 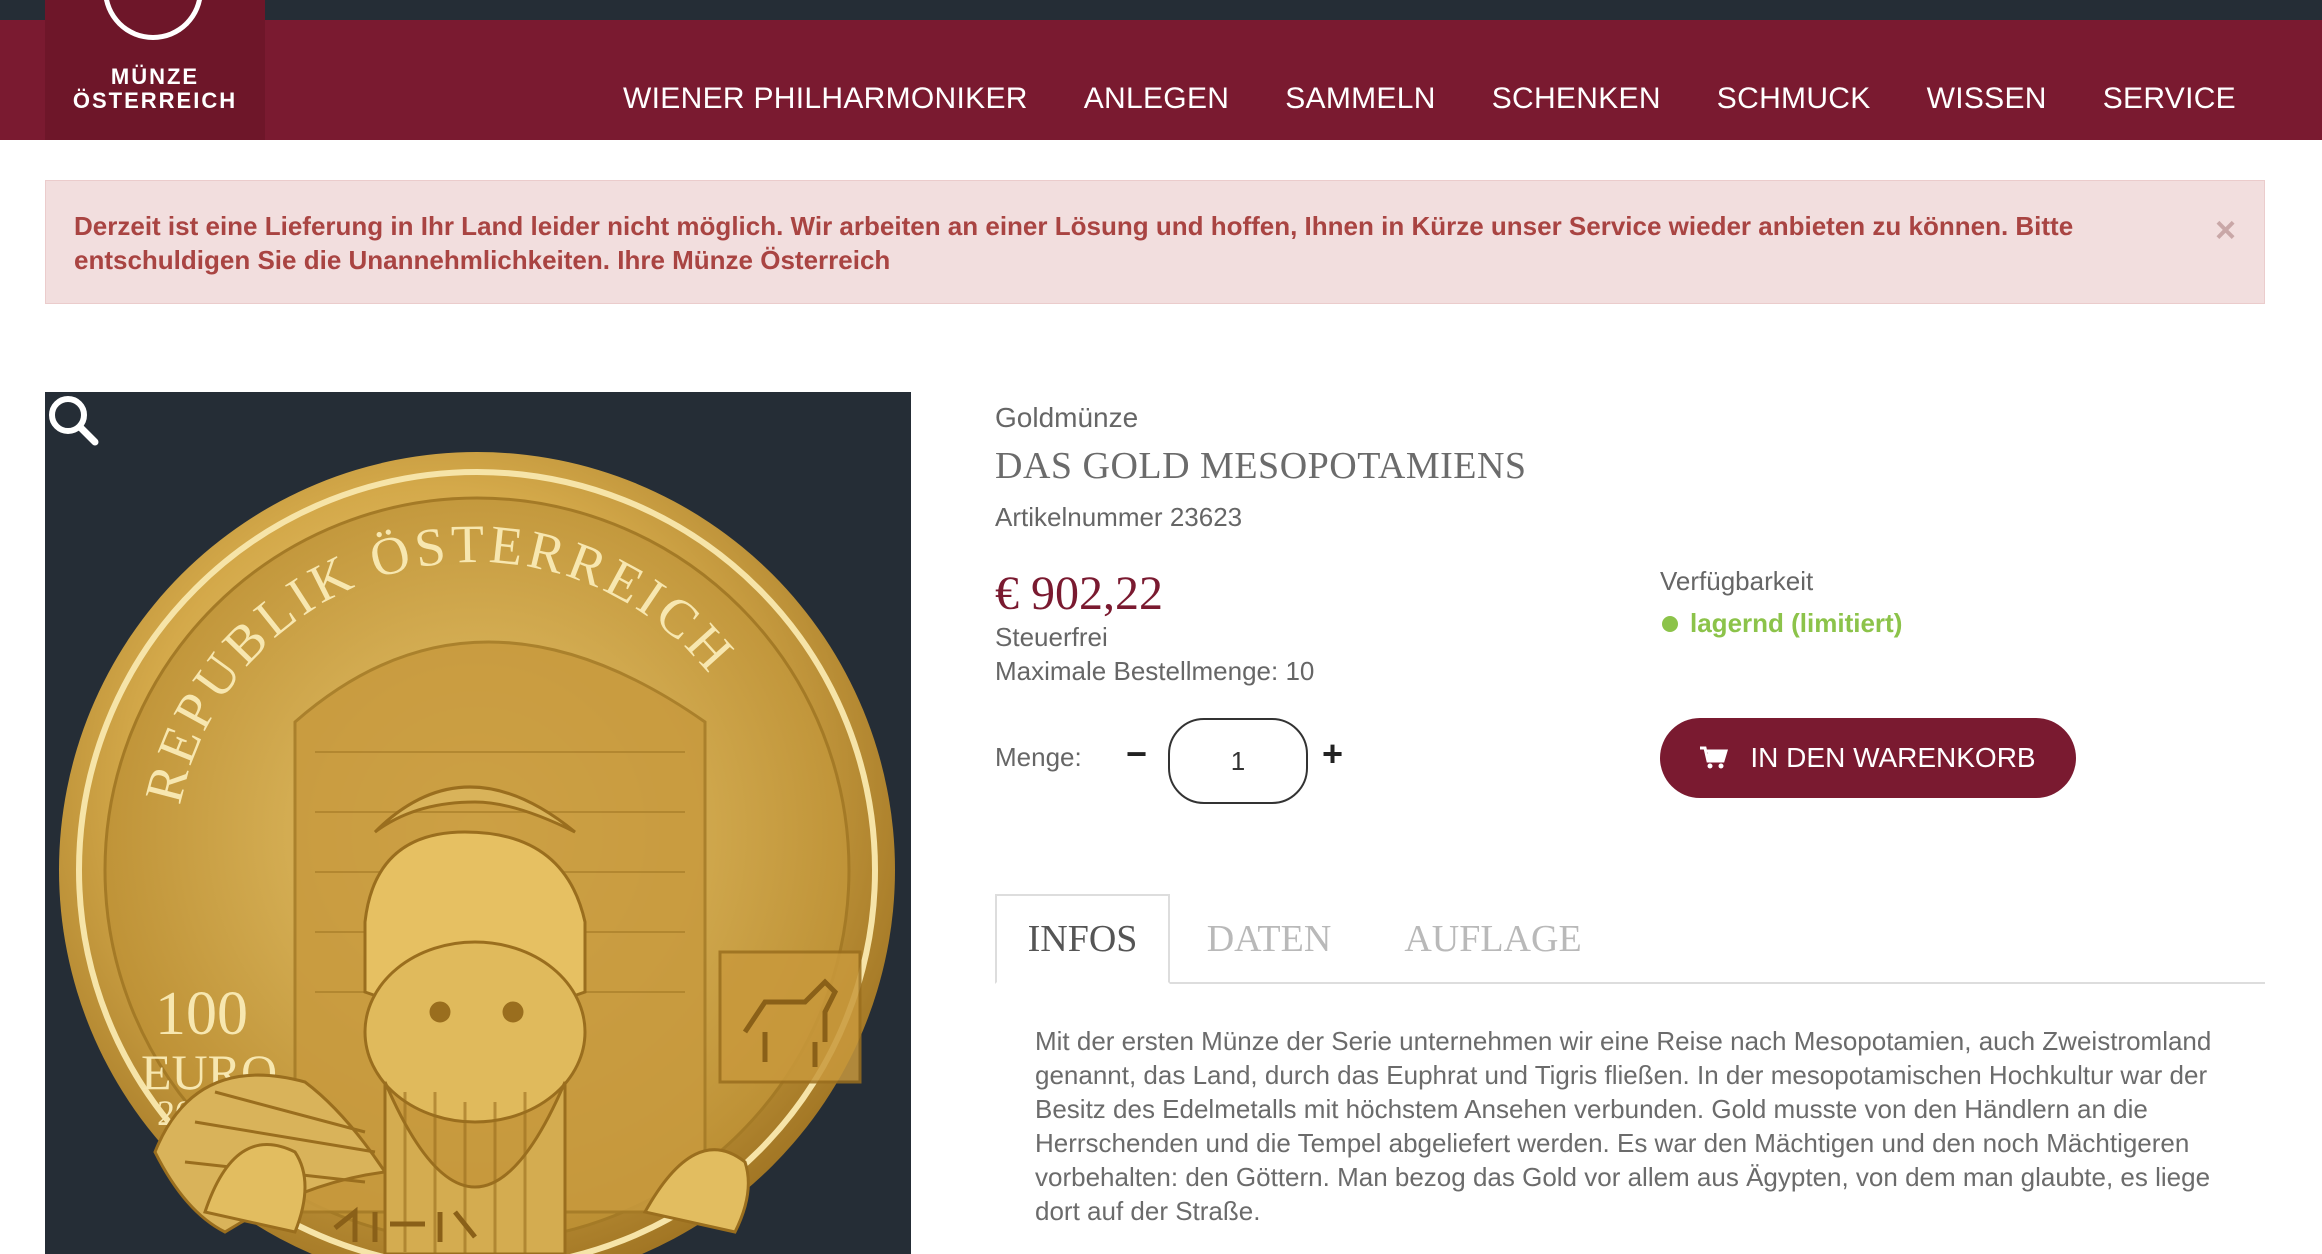 I want to click on add-to-cart-button: IN DEN WARENKORB, so click(x=1868, y=758).